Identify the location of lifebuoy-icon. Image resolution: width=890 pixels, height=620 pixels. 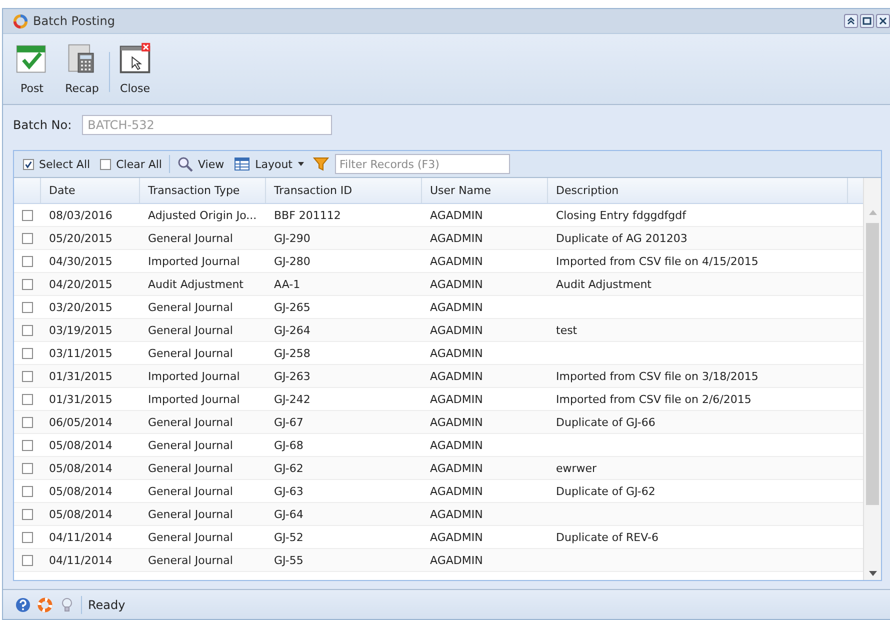
(45, 604).